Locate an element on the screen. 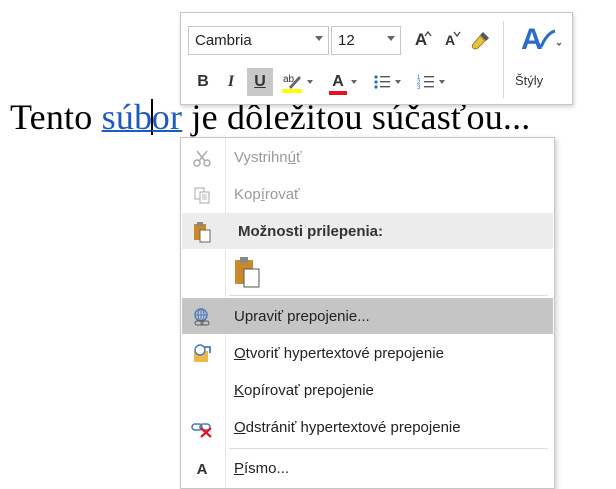 The image size is (616, 489). shrink-font-button: A is located at coordinates (450, 40).